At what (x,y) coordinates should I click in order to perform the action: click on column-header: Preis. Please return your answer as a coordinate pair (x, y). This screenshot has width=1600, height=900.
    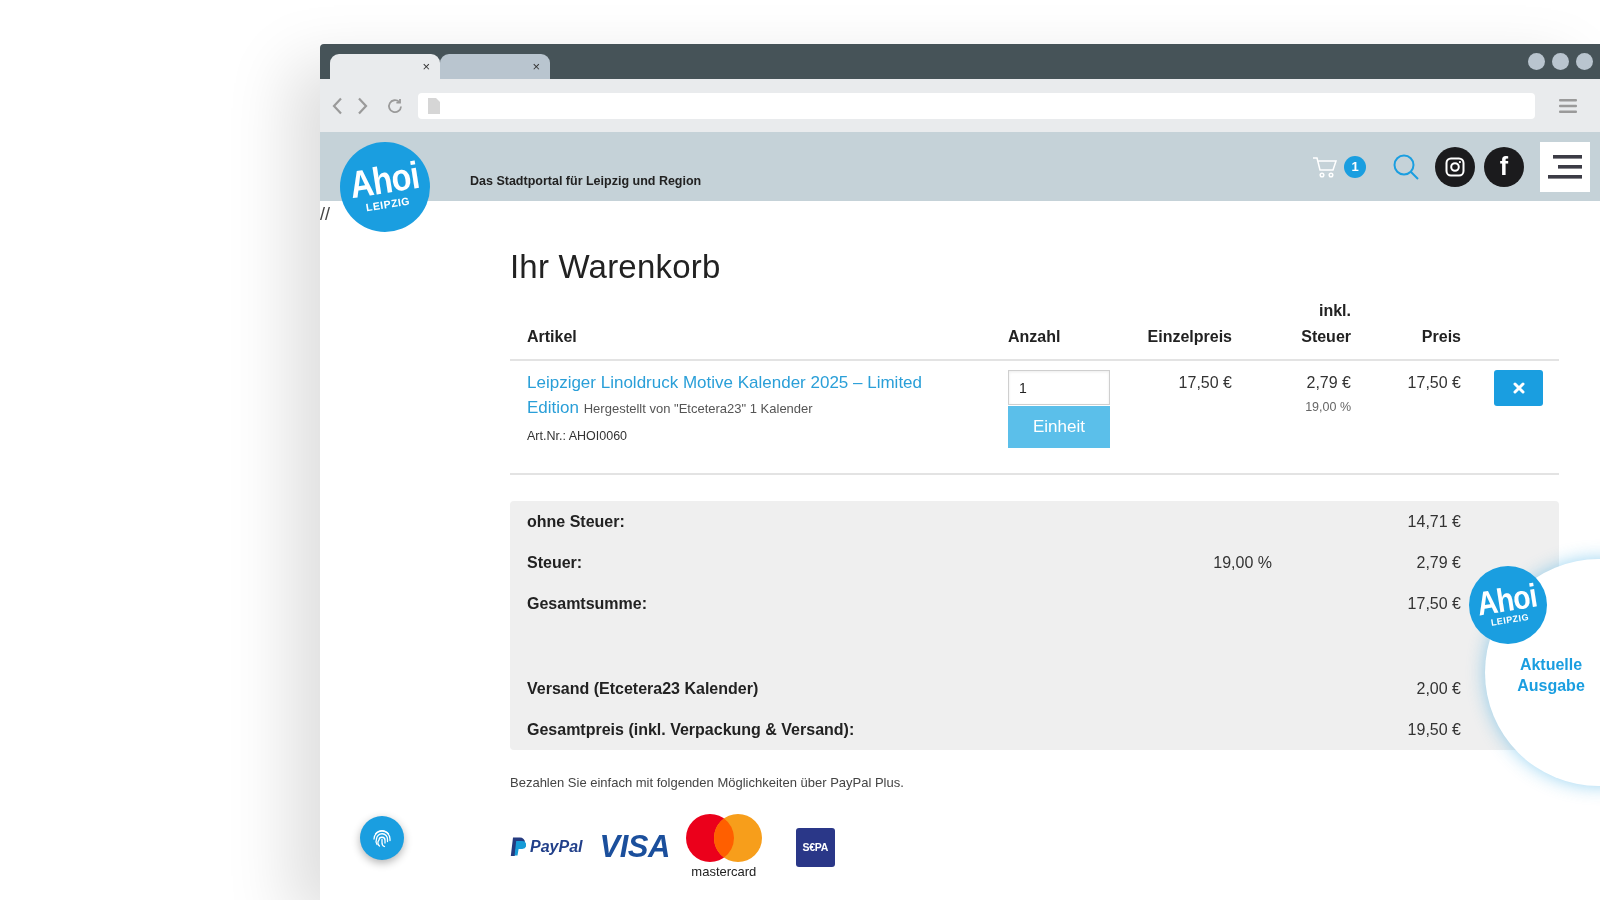
    Looking at the image, I should click on (1441, 337).